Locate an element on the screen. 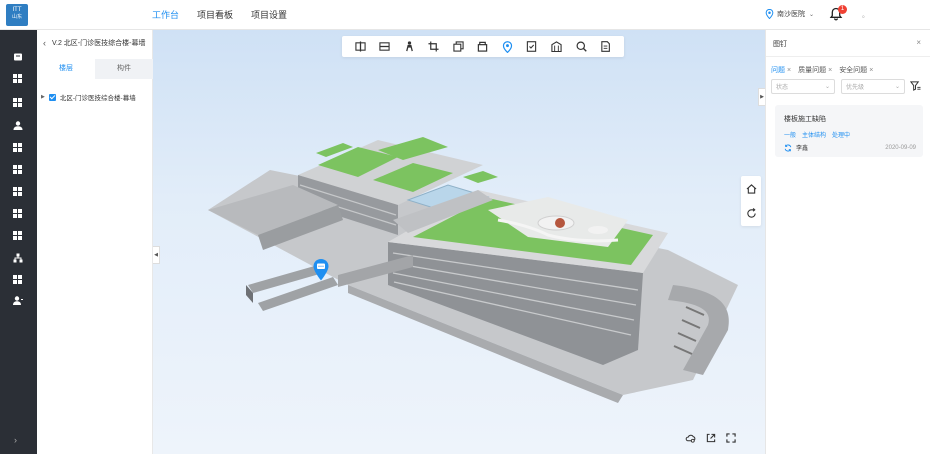 The width and height of the screenshot is (930, 454). category-tag: 主体结构 is located at coordinates (814, 136).